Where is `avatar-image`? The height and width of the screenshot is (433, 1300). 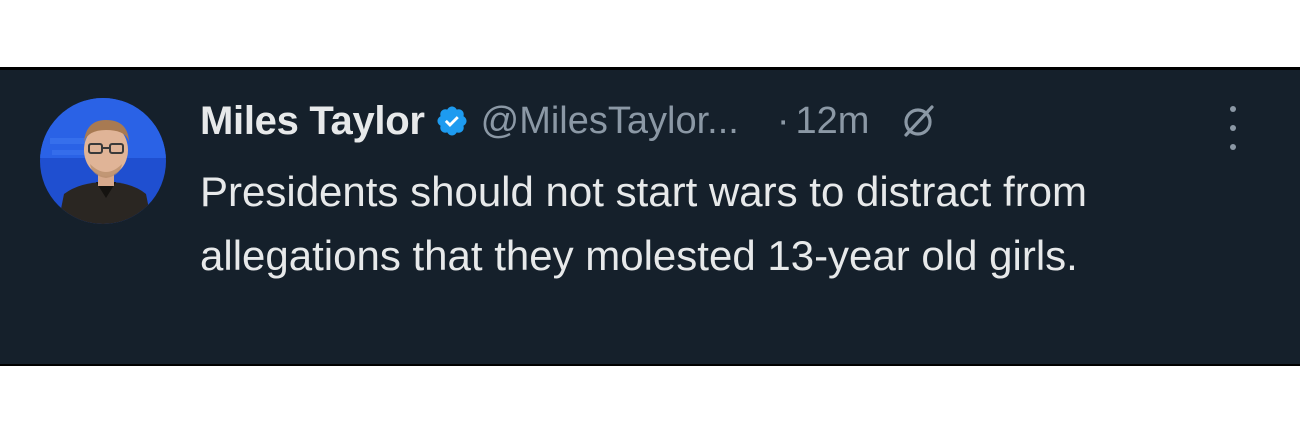
avatar-image is located at coordinates (103, 161).